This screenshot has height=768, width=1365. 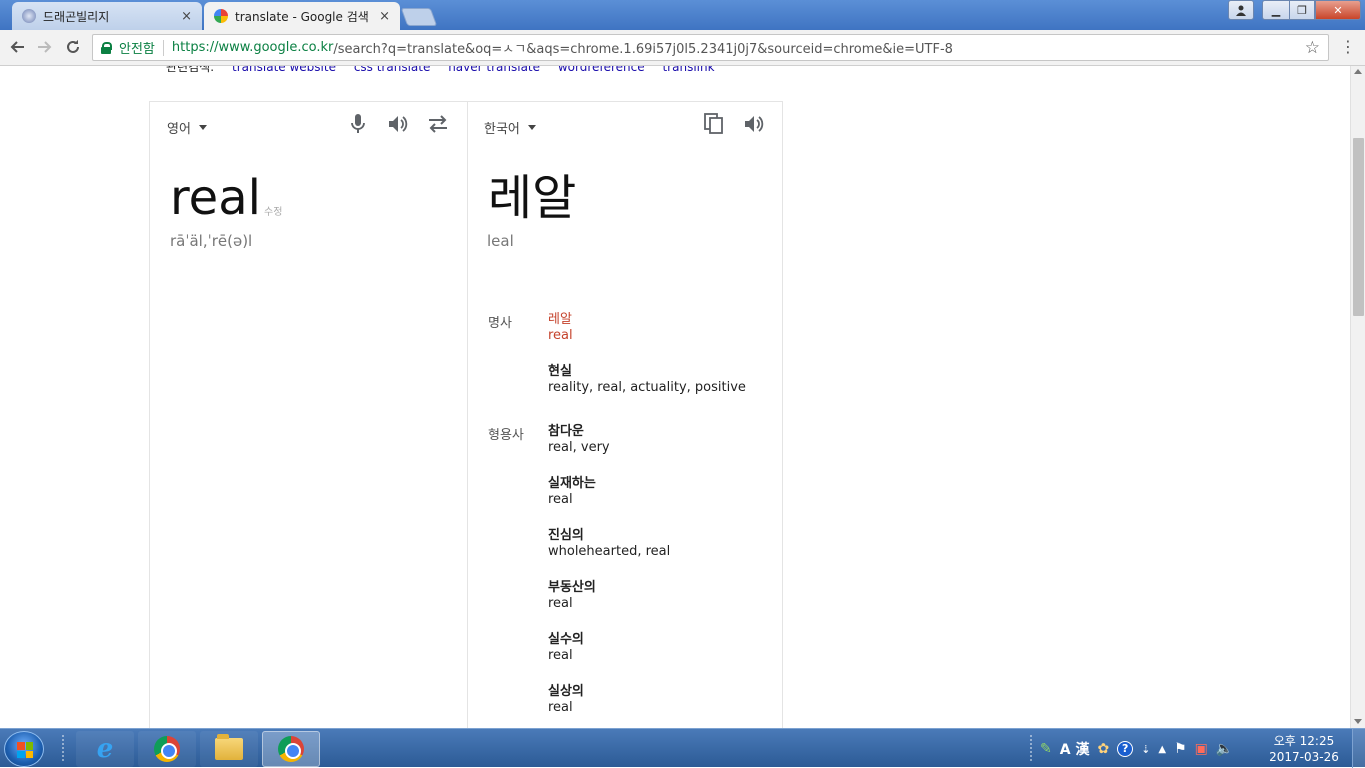 What do you see at coordinates (273, 210) in the screenshot?
I see `edit-link: 수정` at bounding box center [273, 210].